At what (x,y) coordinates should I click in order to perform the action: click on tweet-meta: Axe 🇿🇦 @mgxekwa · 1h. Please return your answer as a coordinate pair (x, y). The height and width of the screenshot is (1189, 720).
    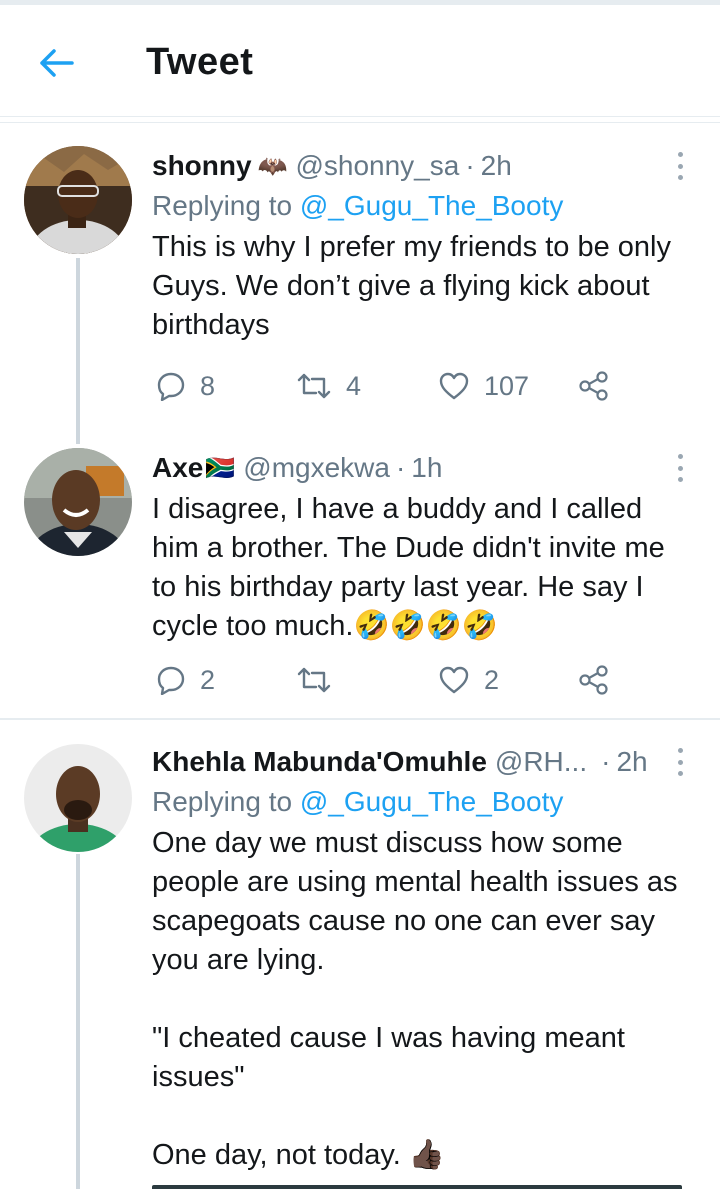
    Looking at the image, I should click on (416, 468).